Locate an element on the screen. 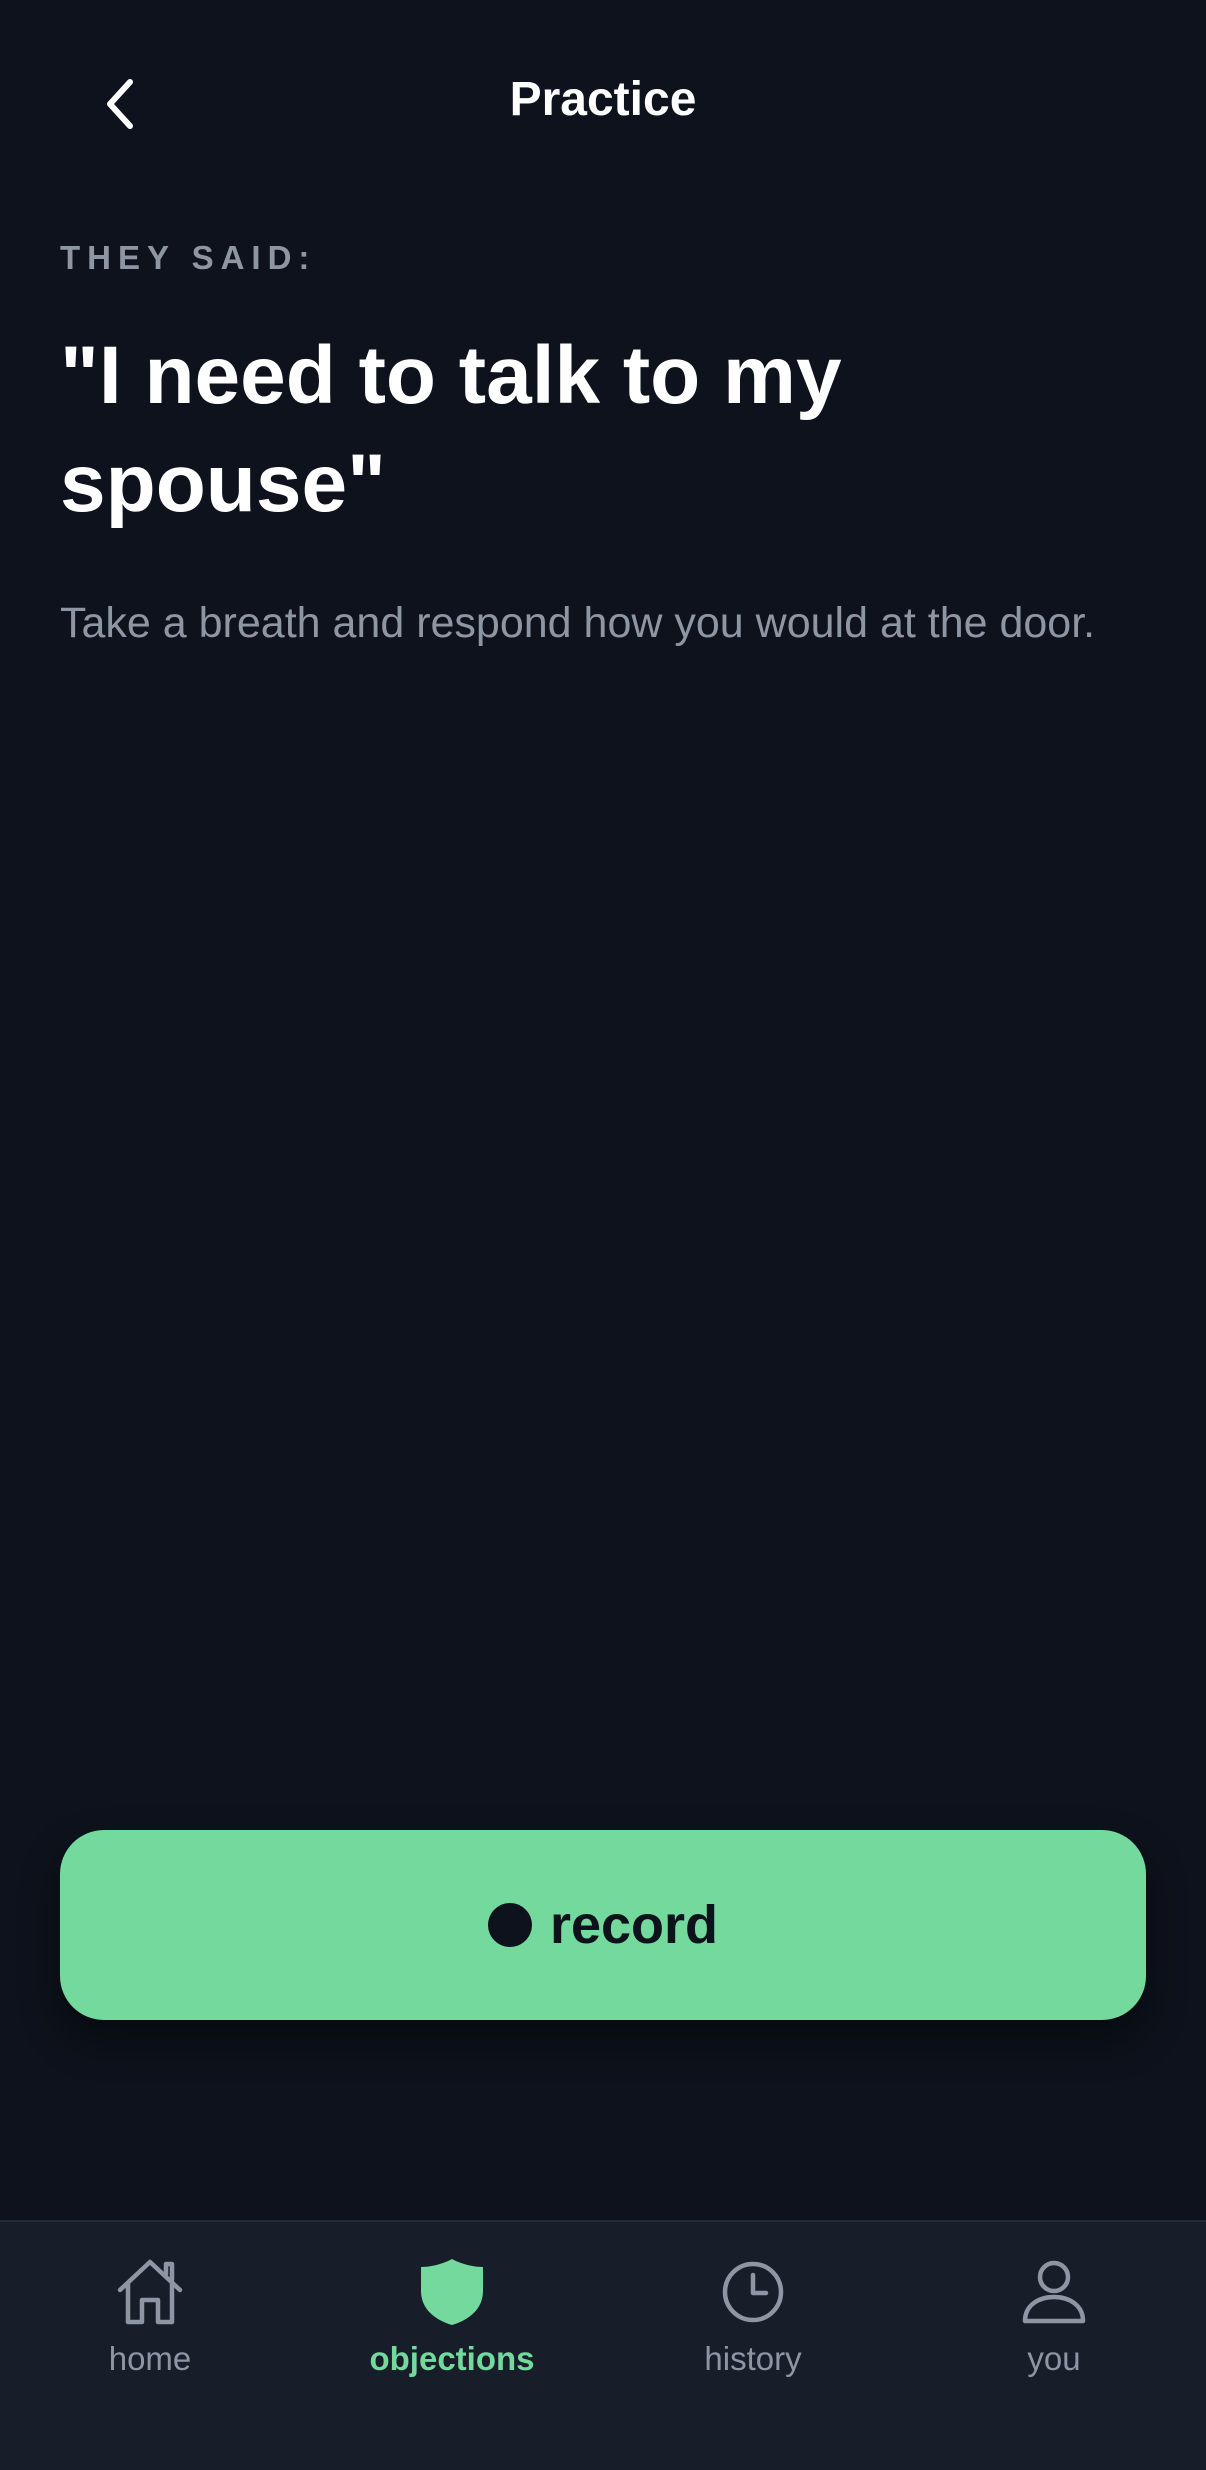  tab-label-objections: objections is located at coordinates (452, 2358).